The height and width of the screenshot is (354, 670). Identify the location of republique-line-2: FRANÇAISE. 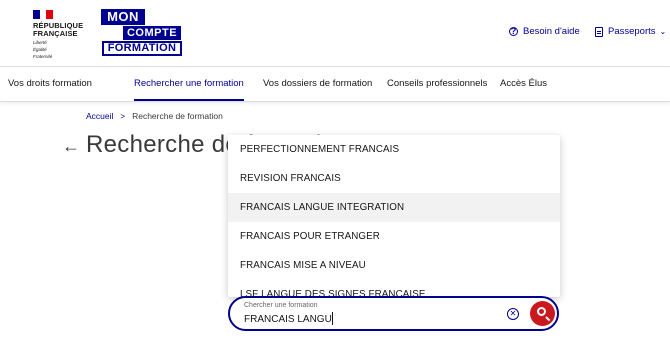
(55, 33).